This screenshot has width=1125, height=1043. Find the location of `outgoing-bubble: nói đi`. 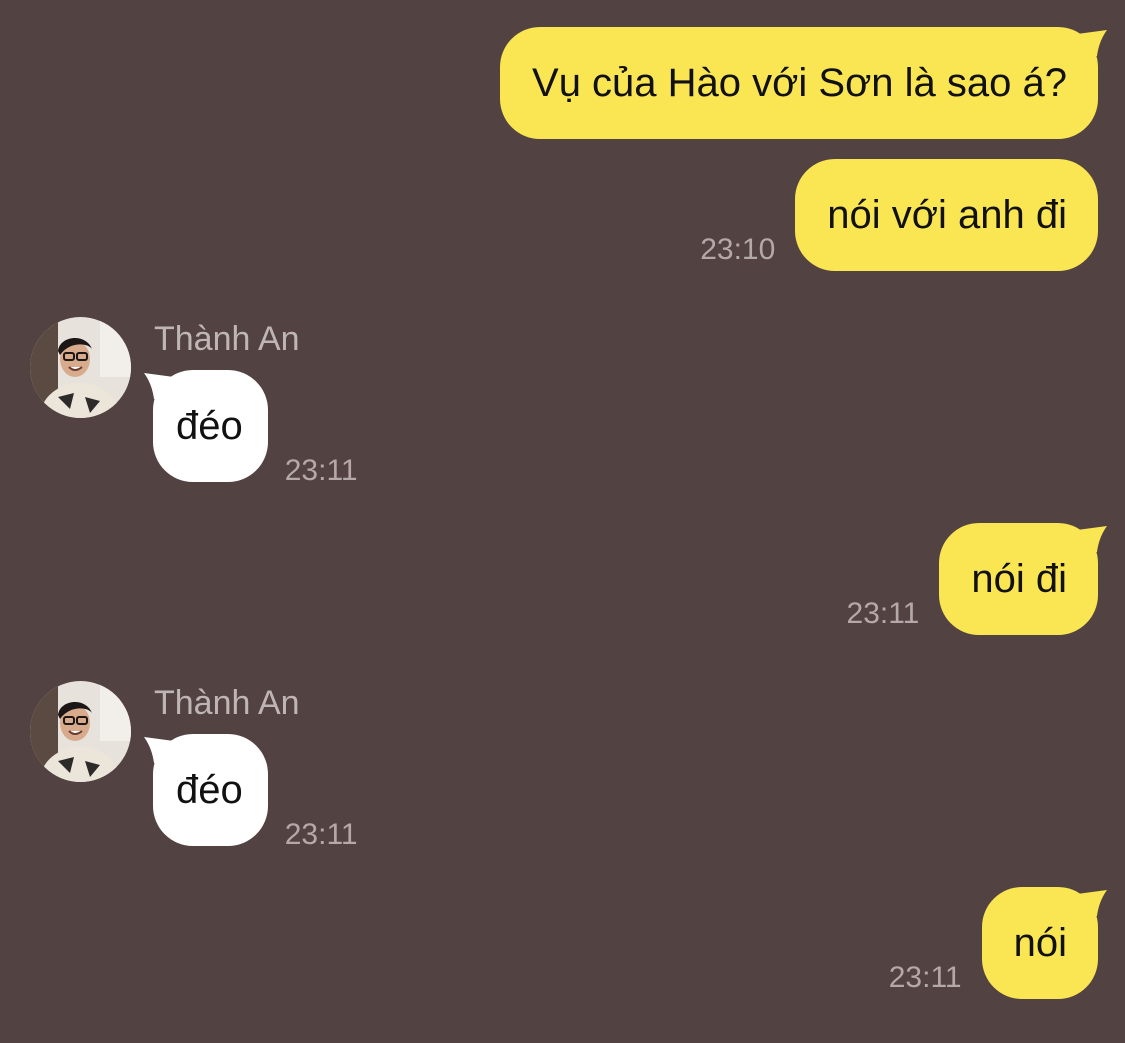

outgoing-bubble: nói đi is located at coordinates (1023, 579).